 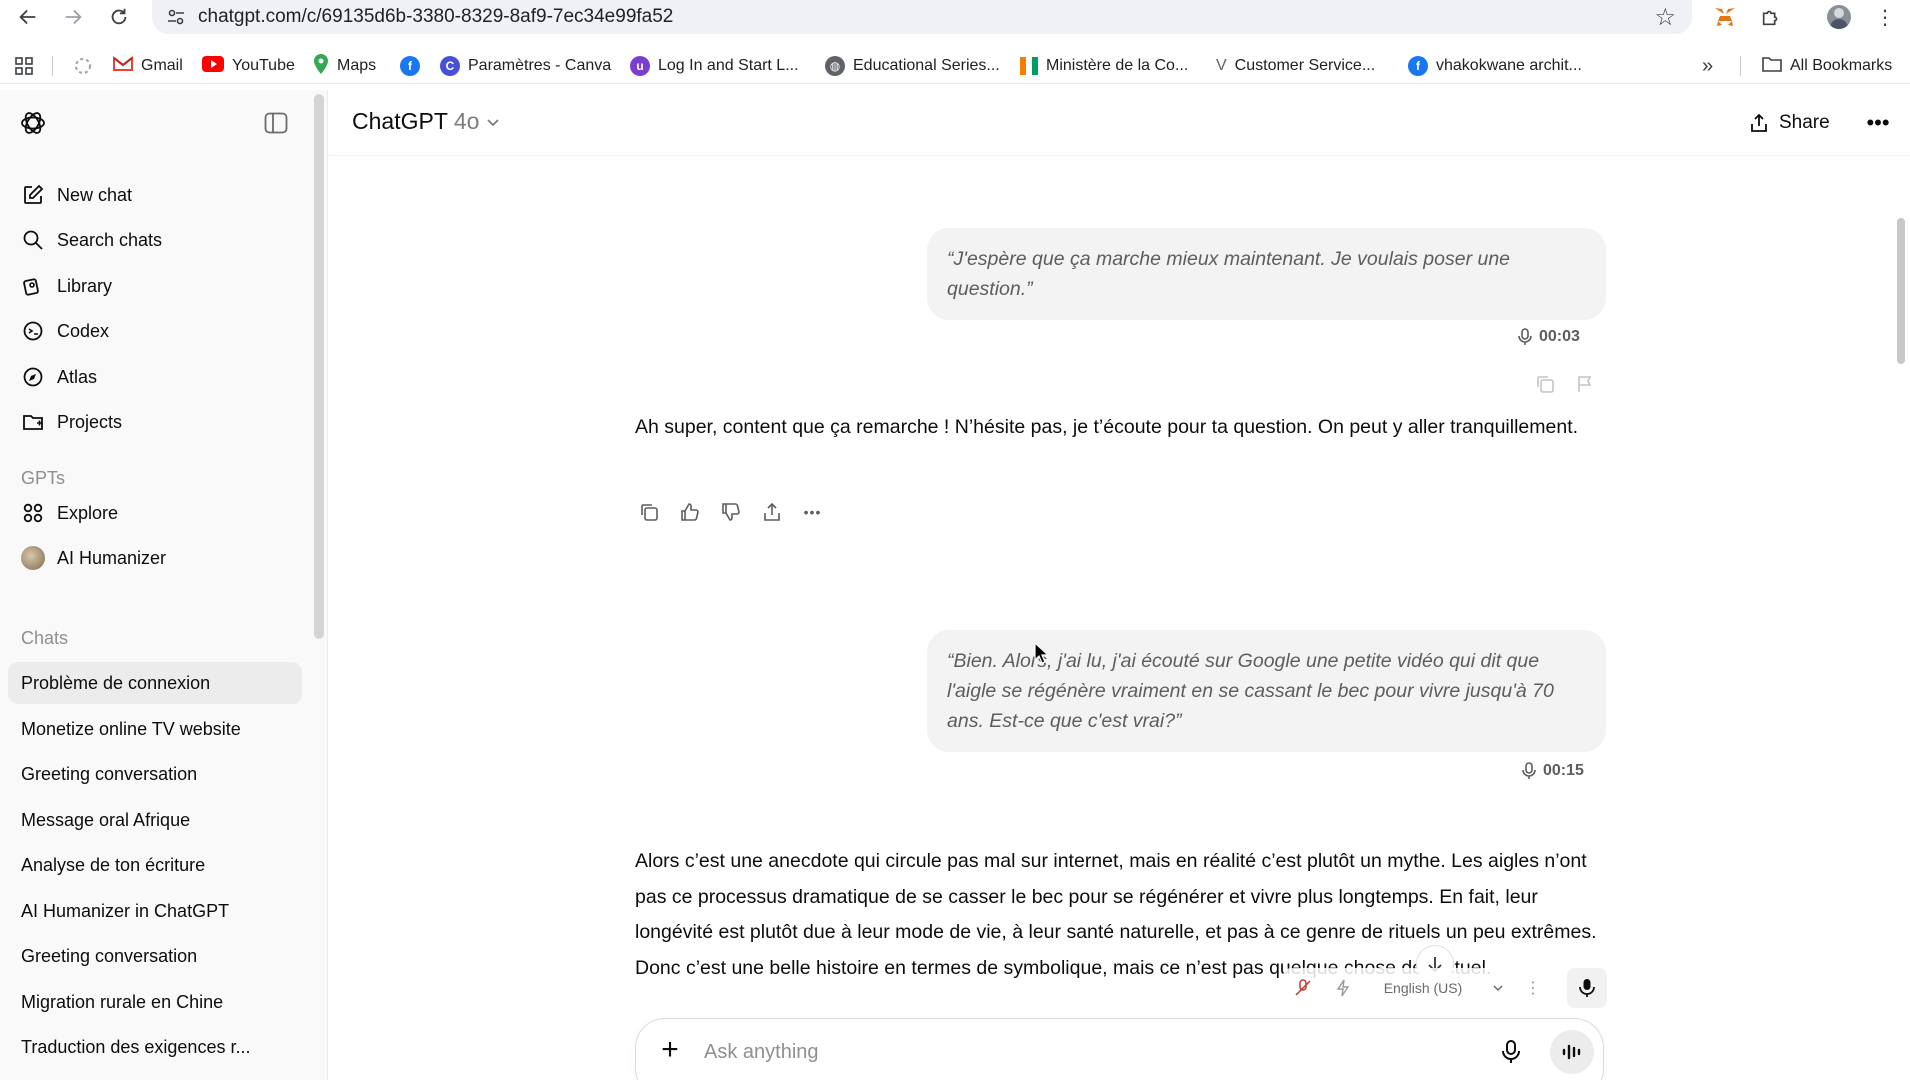 I want to click on microphone-icon, so click(x=1529, y=770).